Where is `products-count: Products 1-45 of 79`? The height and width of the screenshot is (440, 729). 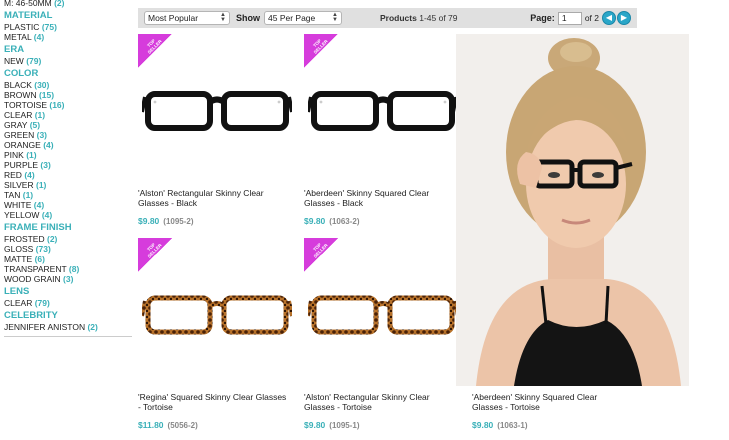
products-count: Products 1-45 of 79 is located at coordinates (419, 18).